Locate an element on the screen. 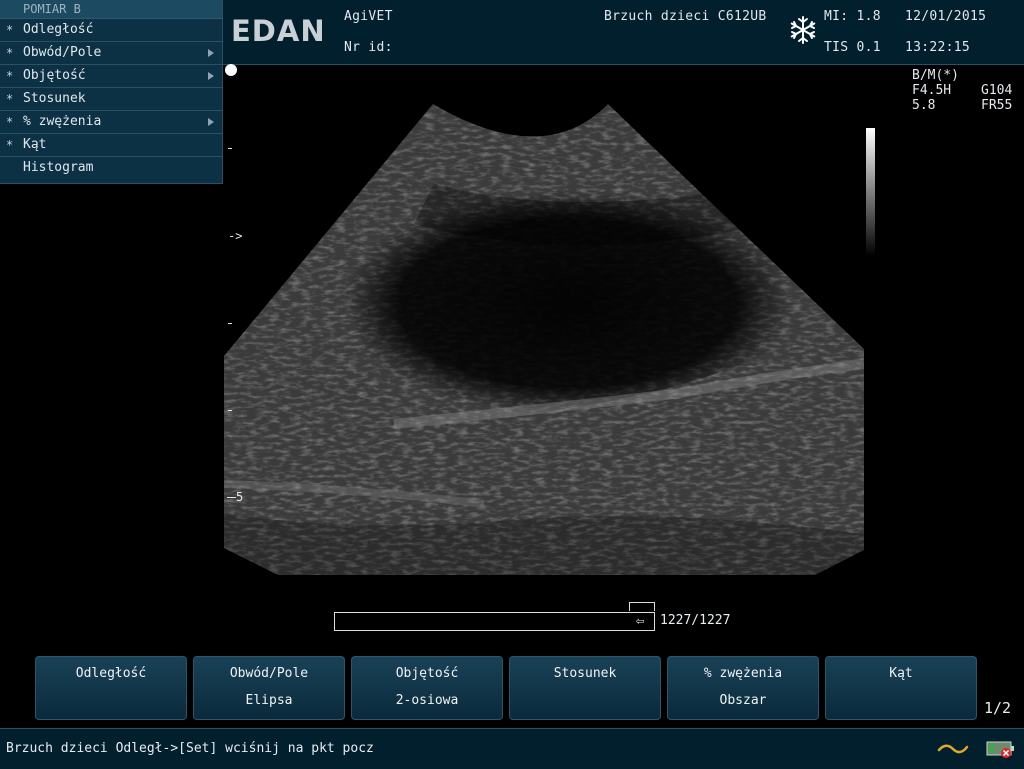 The height and width of the screenshot is (769, 1024). cine-position-bracket is located at coordinates (642, 606).